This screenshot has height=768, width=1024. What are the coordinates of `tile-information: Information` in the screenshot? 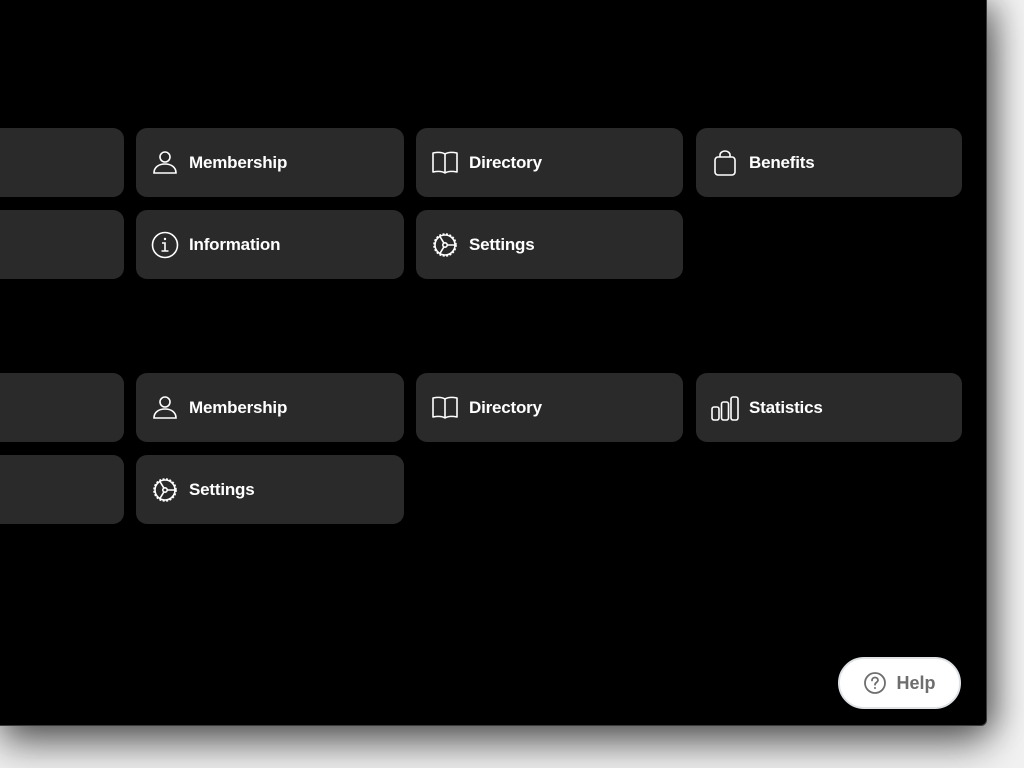 It's located at (270, 244).